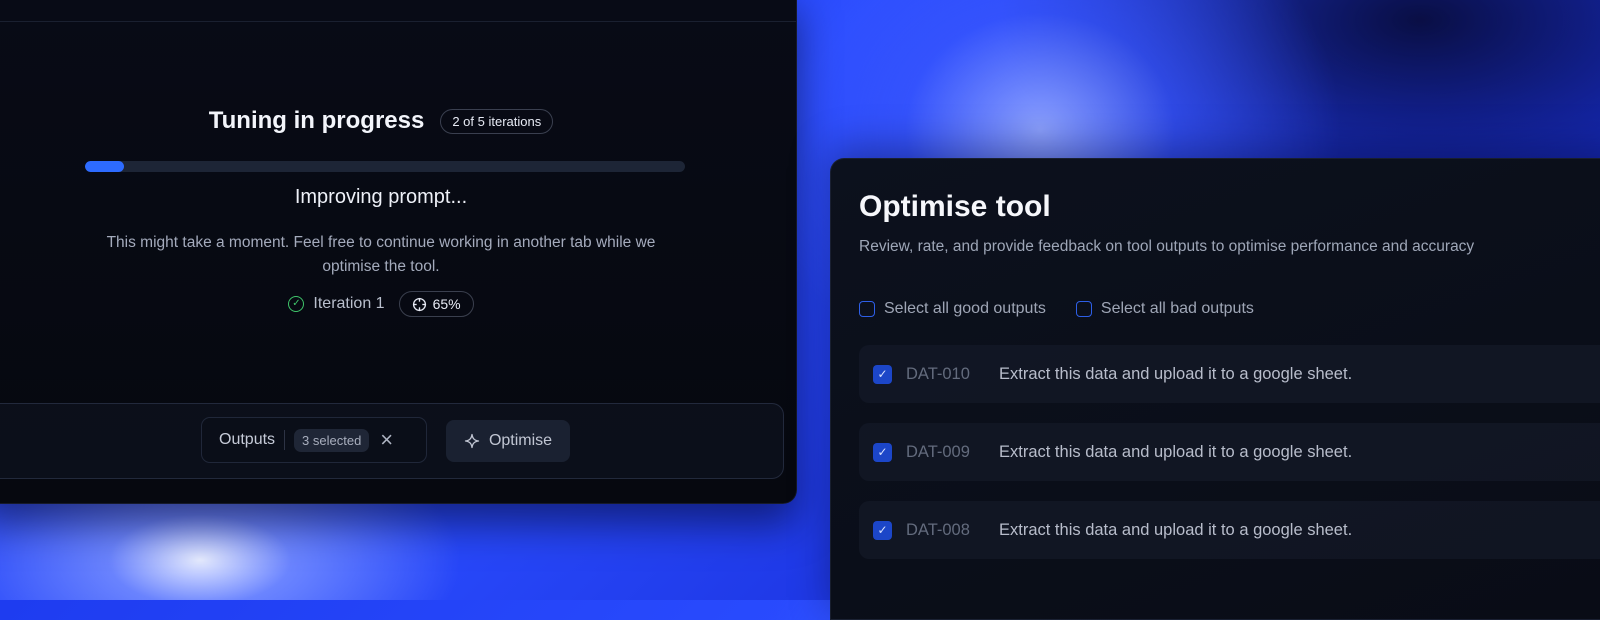  What do you see at coordinates (497, 121) in the screenshot?
I see `iterations-badge: 2 of 5 iterations` at bounding box center [497, 121].